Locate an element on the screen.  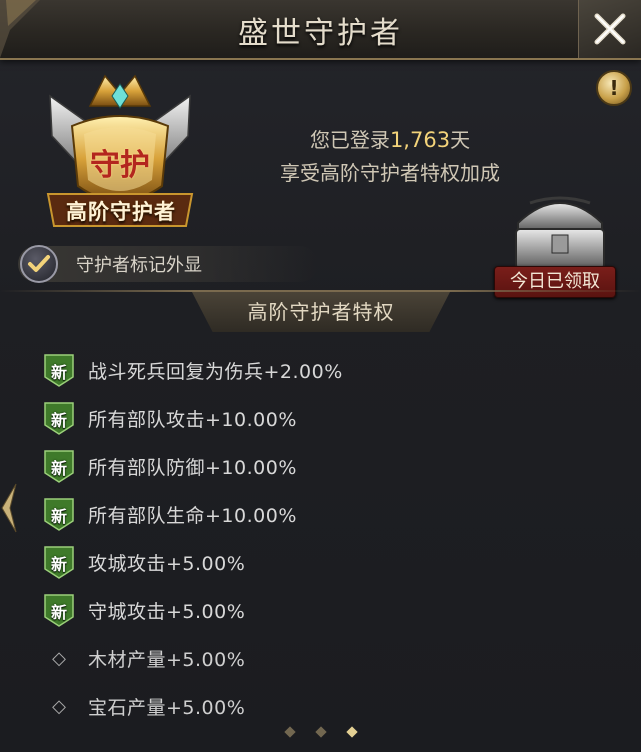
privilege-text: 攻城攻击+5.00% is located at coordinates (167, 563).